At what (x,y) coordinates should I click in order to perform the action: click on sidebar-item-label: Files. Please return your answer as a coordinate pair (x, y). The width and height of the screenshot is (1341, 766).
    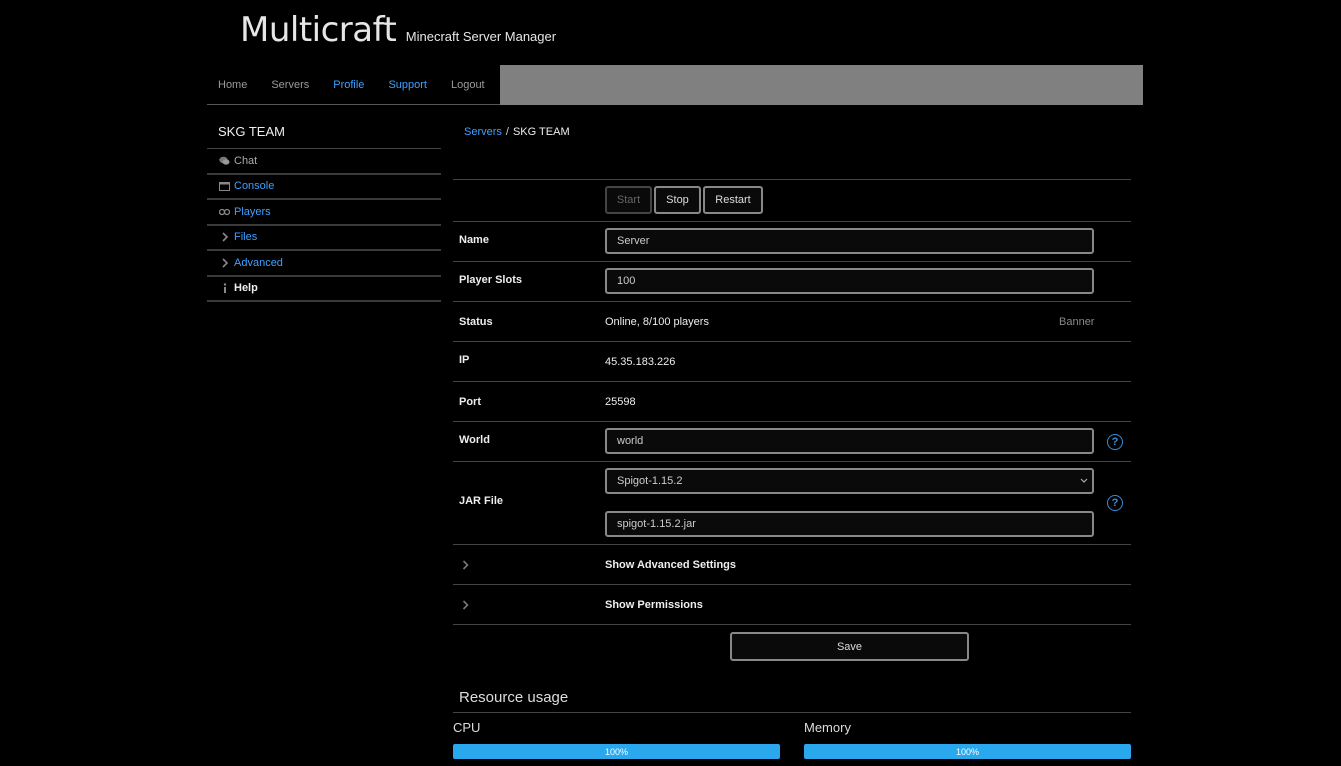
    Looking at the image, I should click on (246, 237).